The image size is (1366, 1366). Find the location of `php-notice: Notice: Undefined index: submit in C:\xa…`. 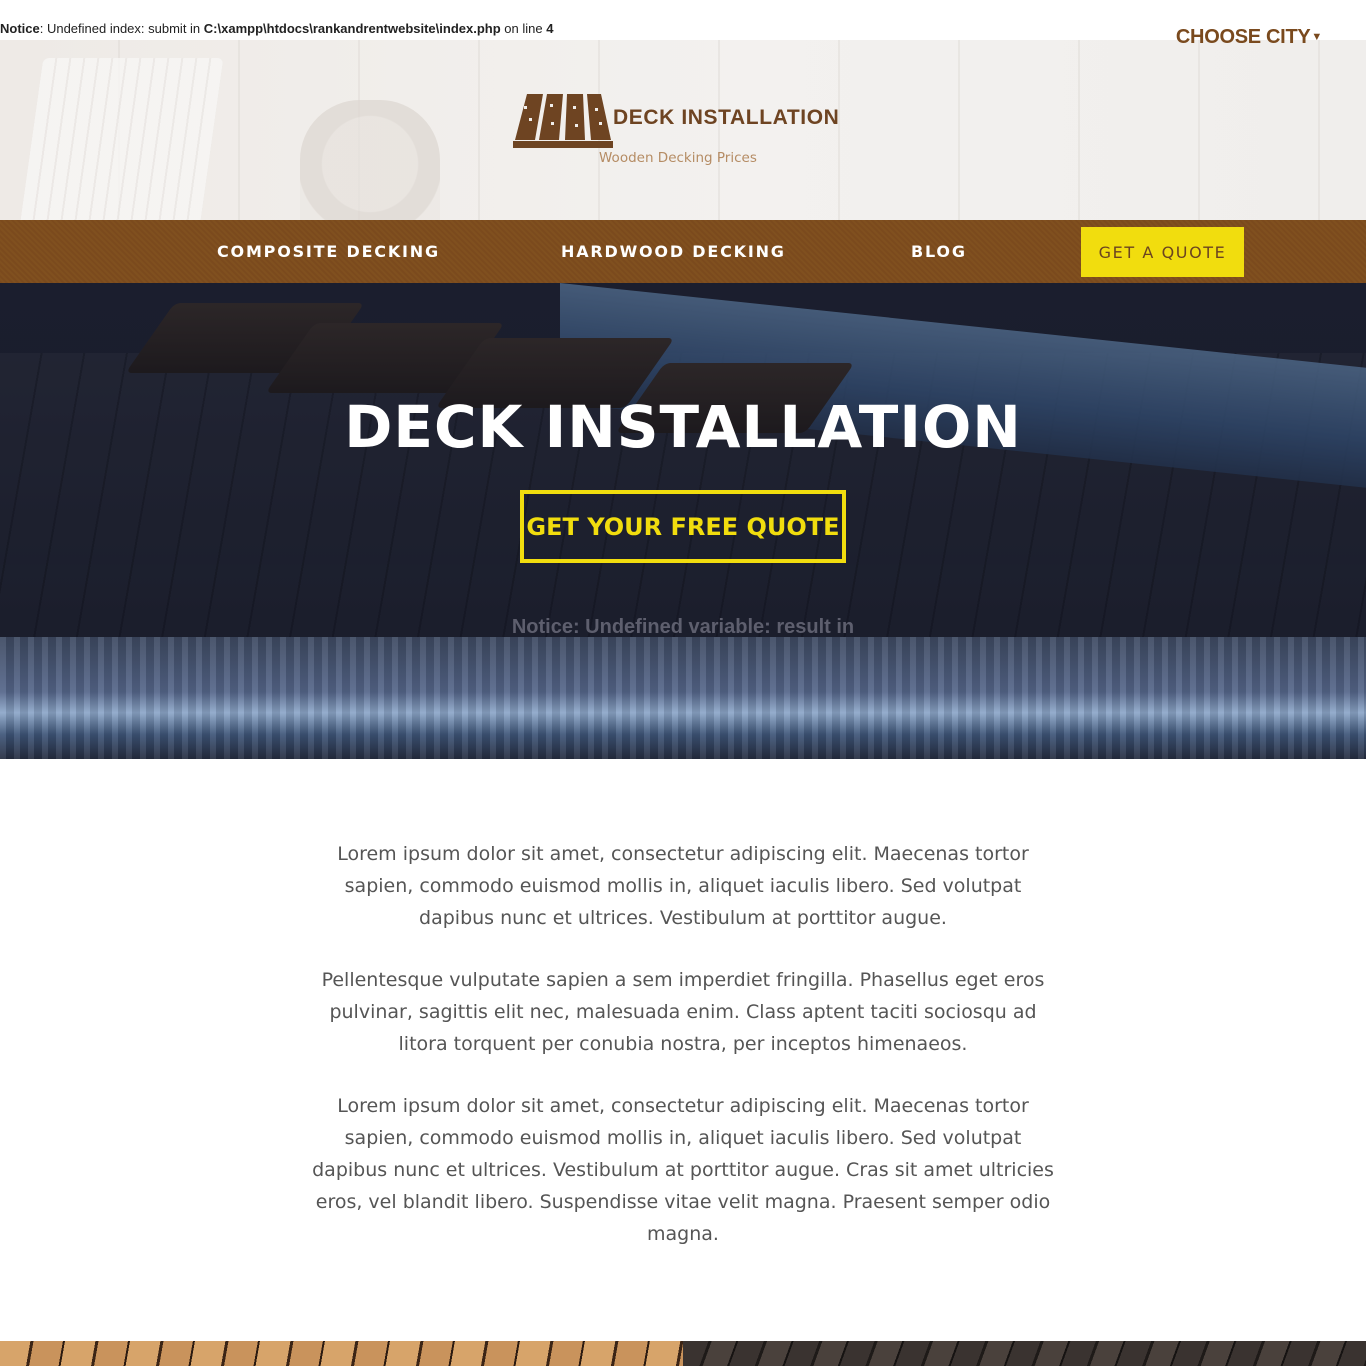

php-notice: Notice: Undefined index: submit in C:\xa… is located at coordinates (276, 30).